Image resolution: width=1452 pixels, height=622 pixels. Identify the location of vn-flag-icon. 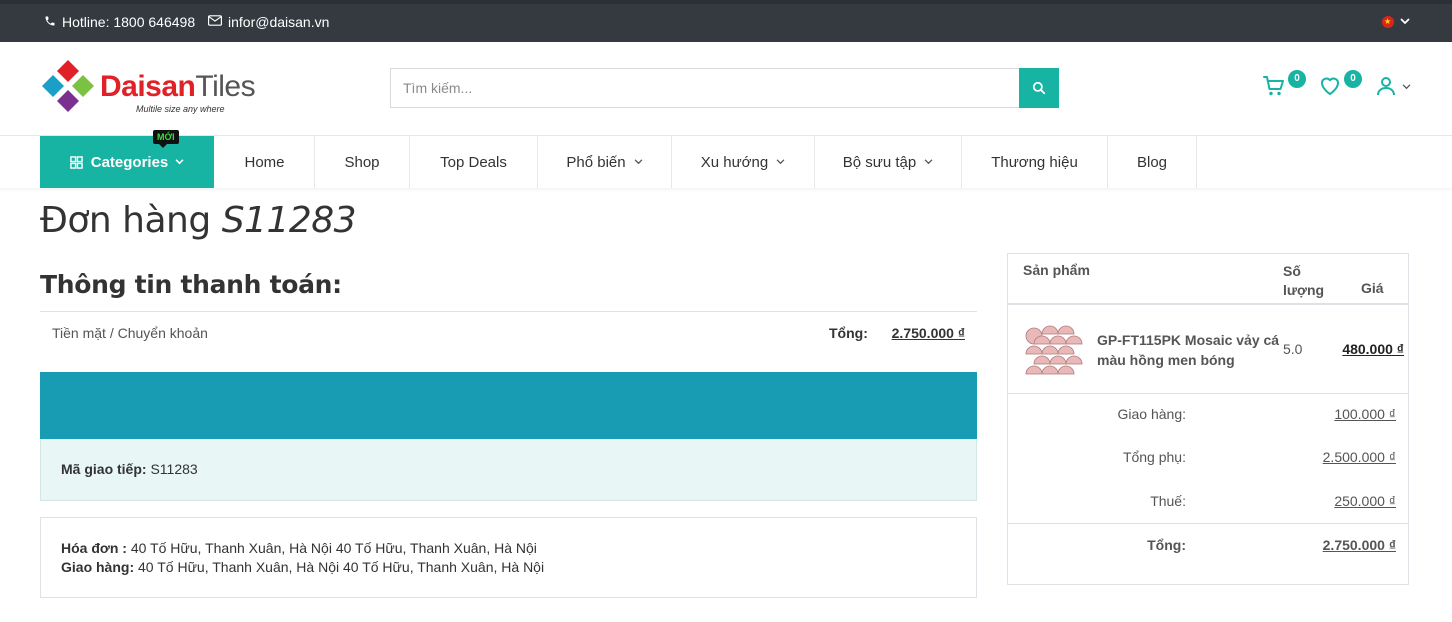
(1388, 22).